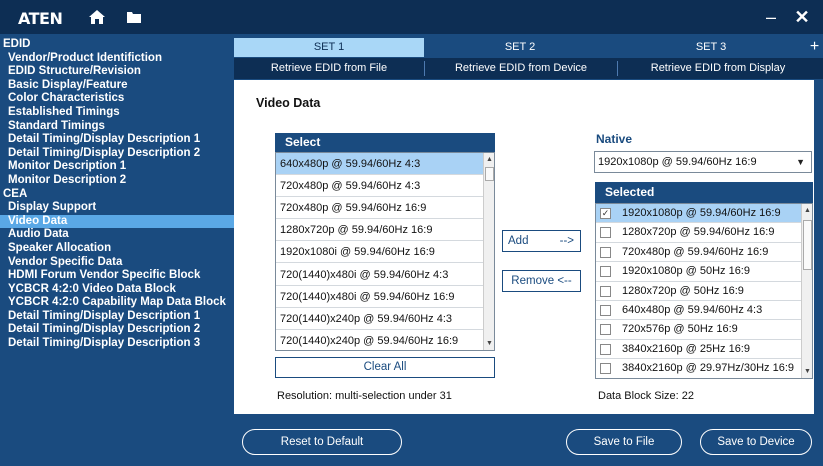 The image size is (823, 466). What do you see at coordinates (379, 319) in the screenshot?
I see `list-item: 720(1440)x240p @ 59.94/60Hz 4:3` at bounding box center [379, 319].